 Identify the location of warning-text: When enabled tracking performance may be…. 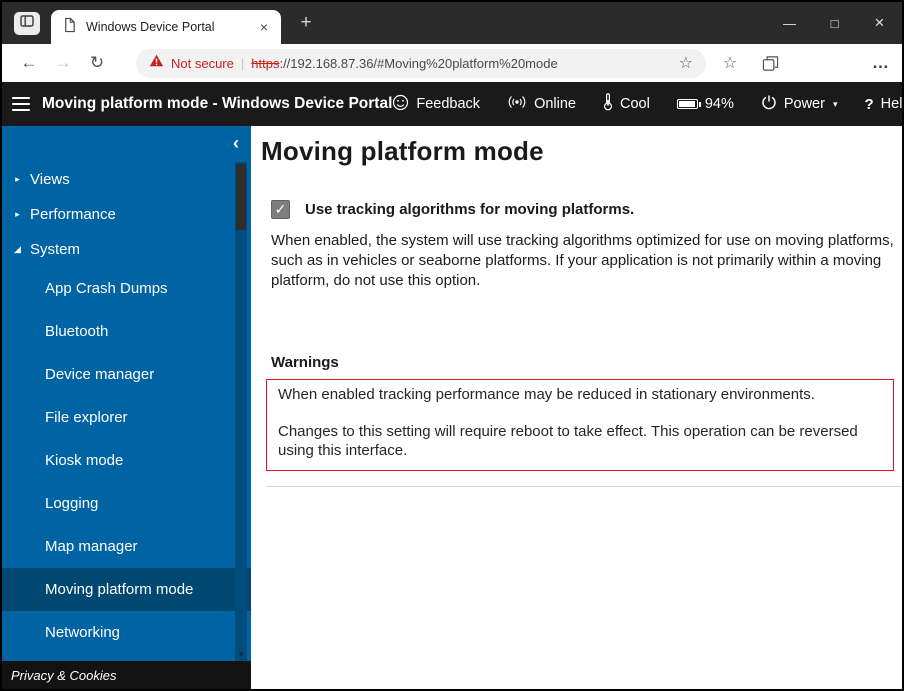
(546, 395).